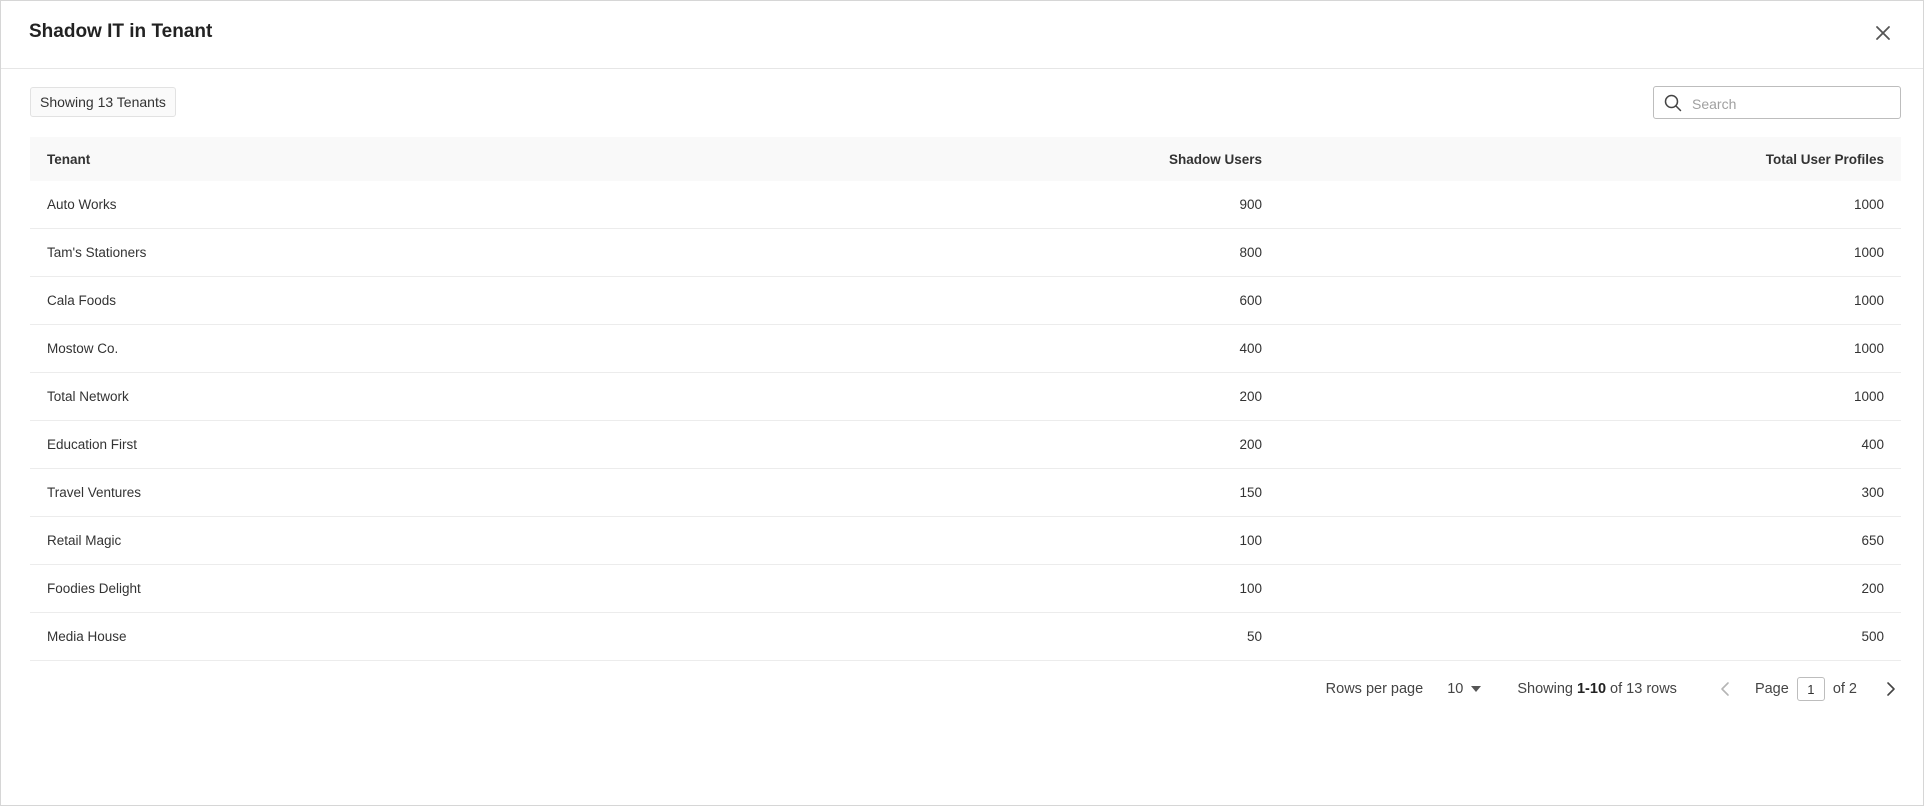 The image size is (1926, 808). What do you see at coordinates (965, 541) in the screenshot?
I see `table-row: Retail Magic 100 650` at bounding box center [965, 541].